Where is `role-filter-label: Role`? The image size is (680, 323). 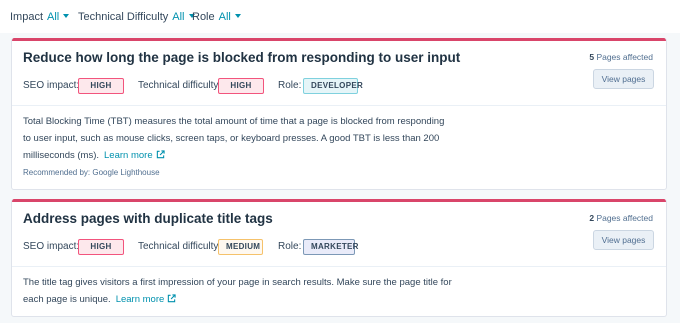
role-filter-label: Role is located at coordinates (203, 17).